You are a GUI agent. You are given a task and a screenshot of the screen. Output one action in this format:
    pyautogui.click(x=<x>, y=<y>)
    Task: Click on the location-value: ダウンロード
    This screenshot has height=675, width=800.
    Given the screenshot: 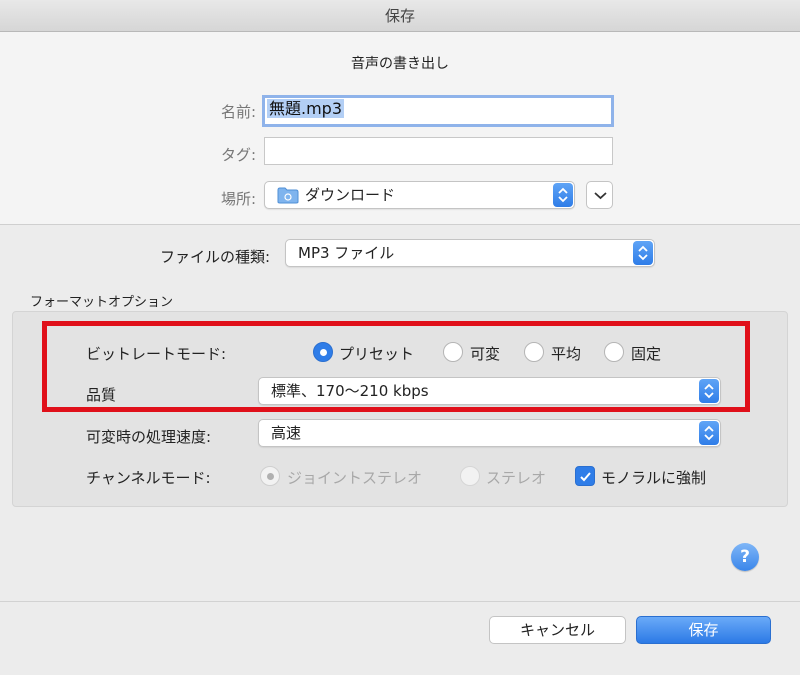 What is the action you would take?
    pyautogui.click(x=350, y=195)
    